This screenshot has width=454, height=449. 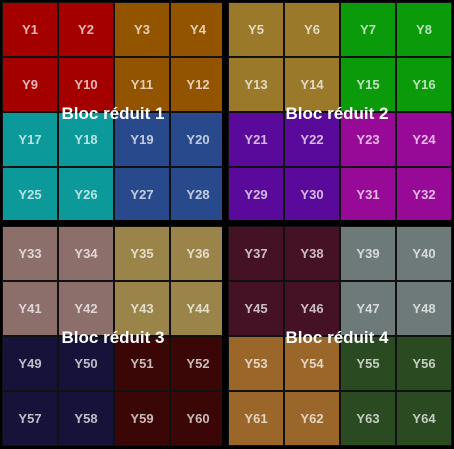 What do you see at coordinates (142, 253) in the screenshot?
I see `cell-y35: Y35` at bounding box center [142, 253].